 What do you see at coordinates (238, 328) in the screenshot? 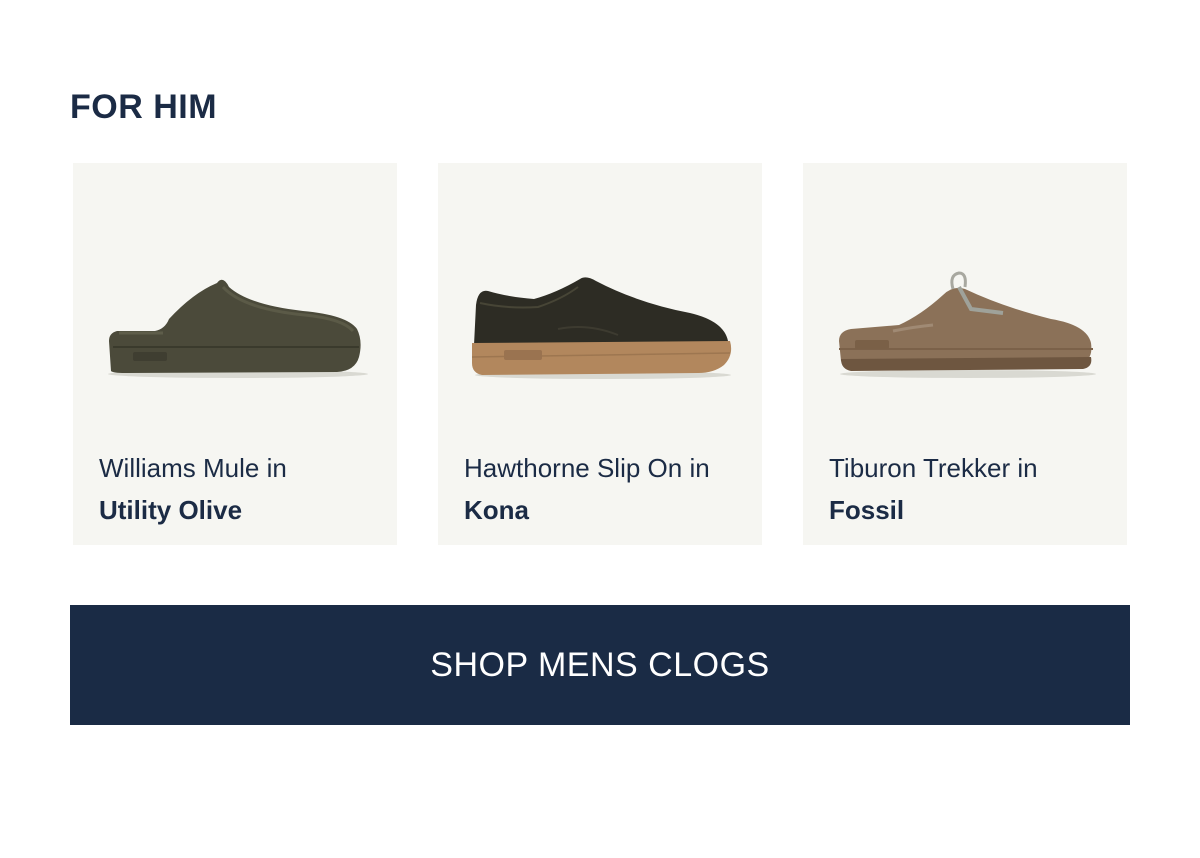
I see `mule-shoe-image` at bounding box center [238, 328].